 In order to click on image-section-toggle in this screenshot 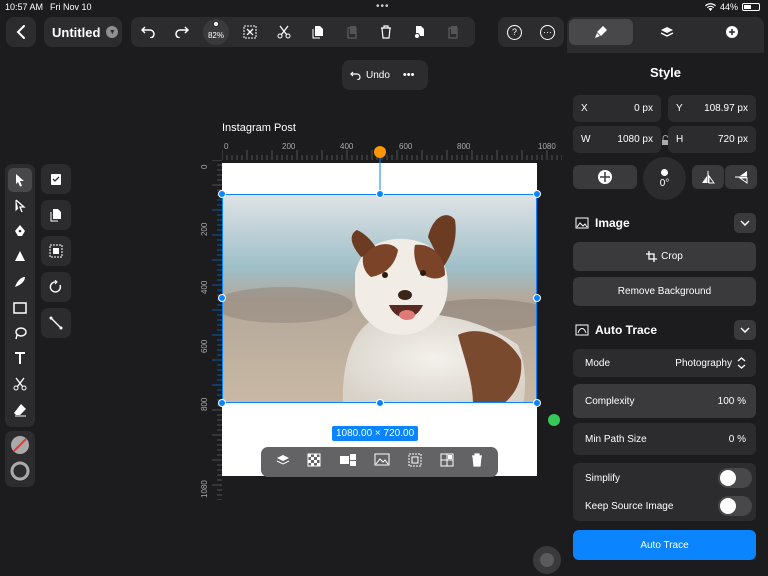, I will do `click(745, 223)`.